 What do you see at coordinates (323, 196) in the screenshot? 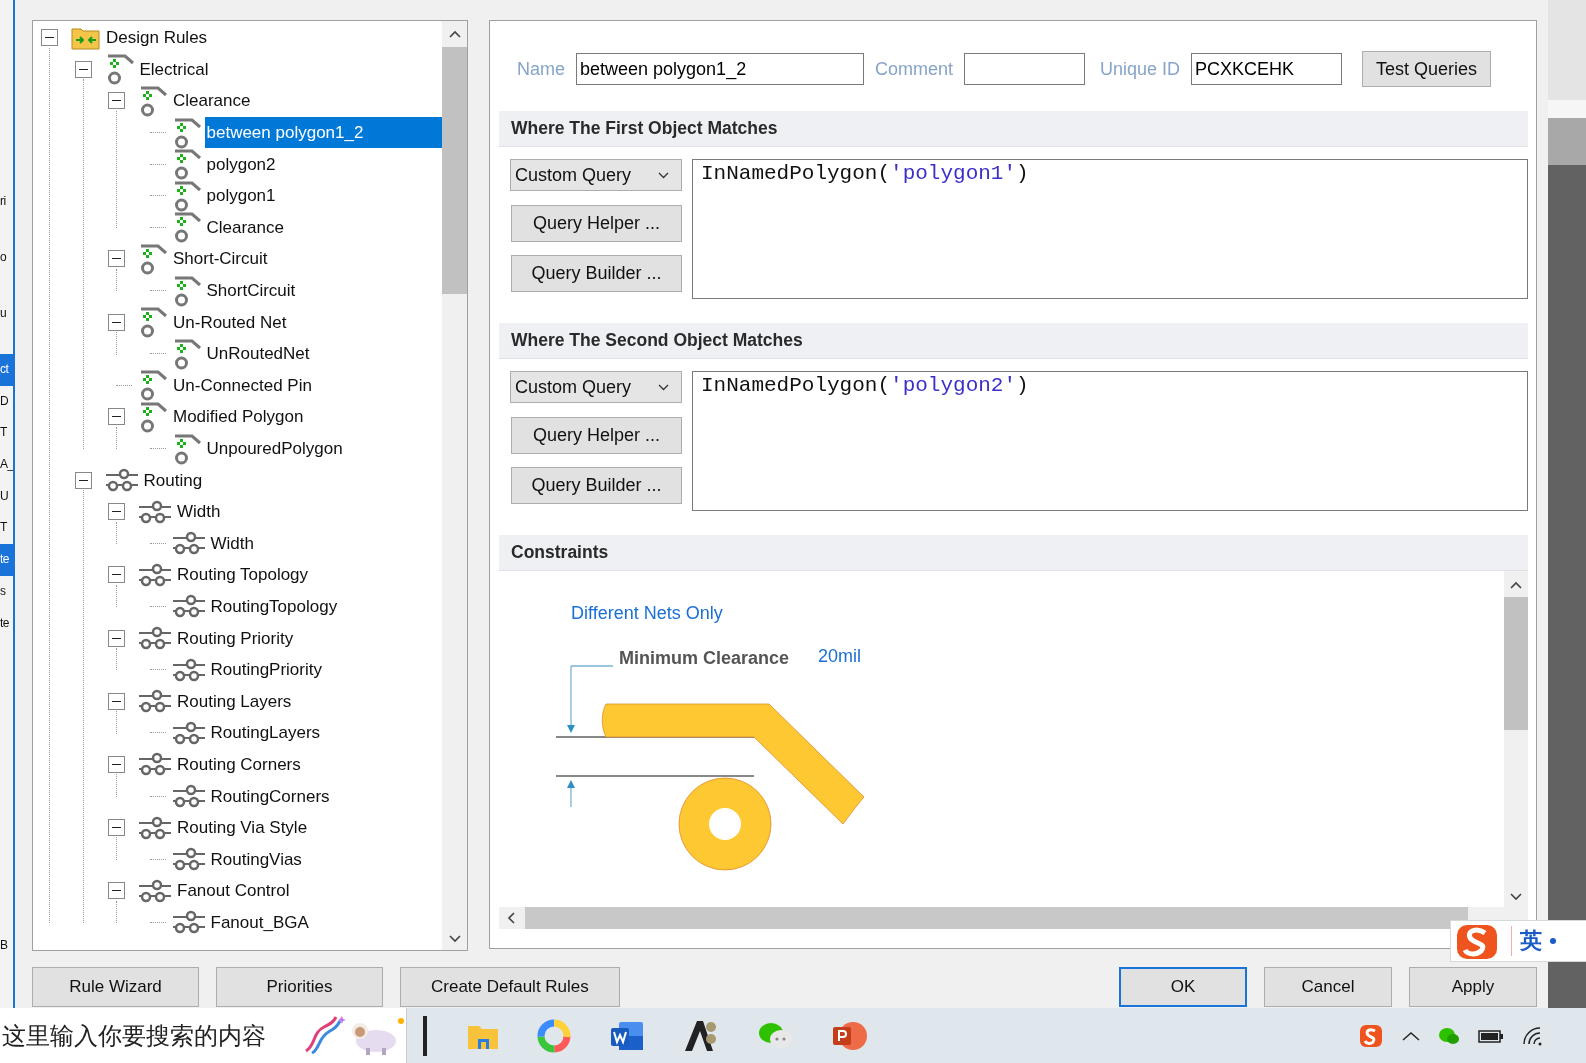
I see `tree-item: polygon1` at bounding box center [323, 196].